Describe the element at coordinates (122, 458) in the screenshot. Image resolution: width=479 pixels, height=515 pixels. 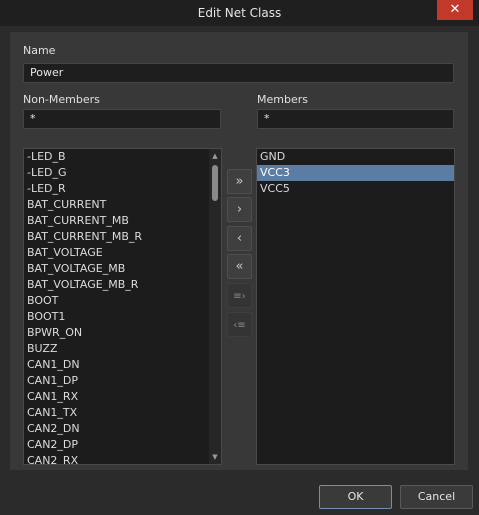
I see `list-item: CAN2_RX` at that location.